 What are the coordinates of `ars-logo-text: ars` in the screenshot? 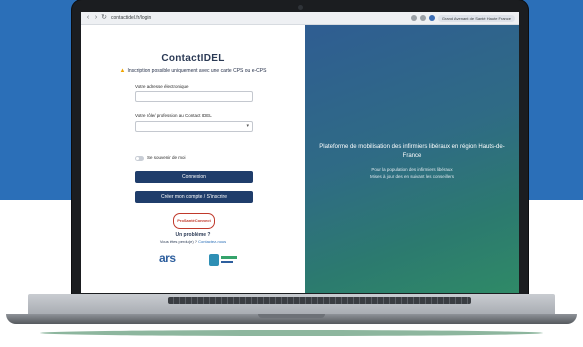 It's located at (167, 258).